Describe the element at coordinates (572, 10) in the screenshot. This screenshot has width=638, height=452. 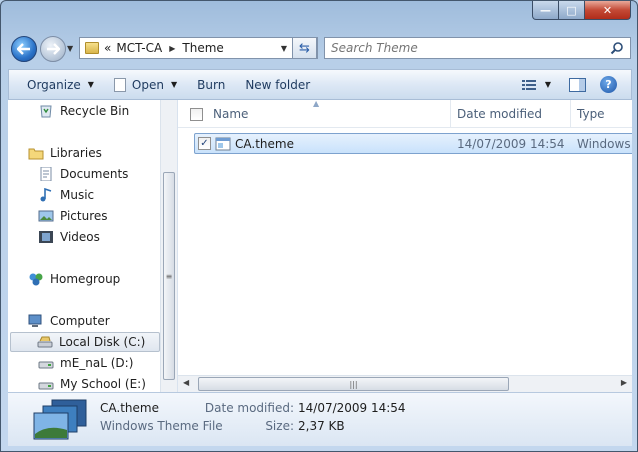
I see `maximize-button: □` at that location.